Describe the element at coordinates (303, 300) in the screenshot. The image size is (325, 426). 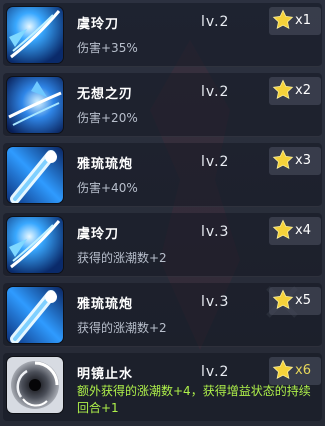
I see `stack-count: x5` at that location.